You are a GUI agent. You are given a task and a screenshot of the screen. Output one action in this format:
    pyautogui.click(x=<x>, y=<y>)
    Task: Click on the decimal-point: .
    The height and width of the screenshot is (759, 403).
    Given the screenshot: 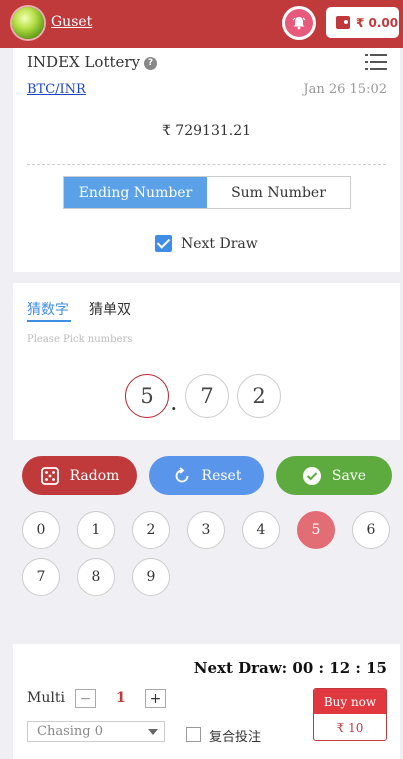 What is the action you would take?
    pyautogui.click(x=174, y=404)
    